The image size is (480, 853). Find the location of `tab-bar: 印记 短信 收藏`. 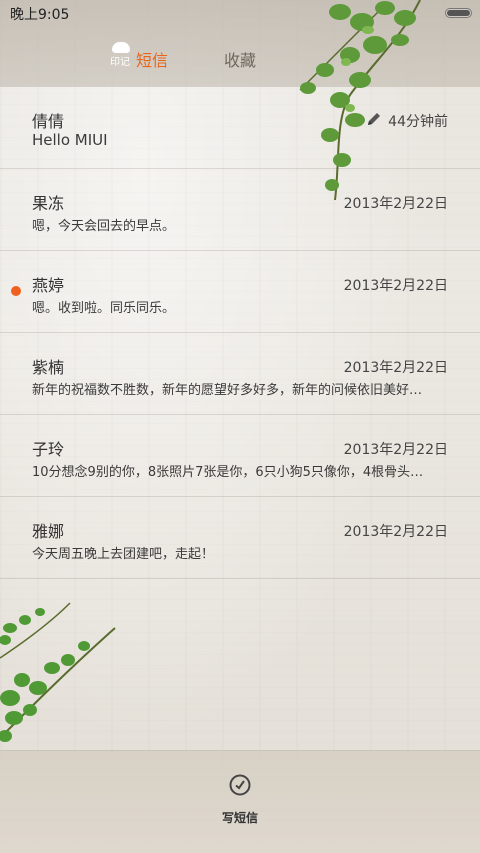

tab-bar: 印记 短信 收藏 is located at coordinates (240, 57).